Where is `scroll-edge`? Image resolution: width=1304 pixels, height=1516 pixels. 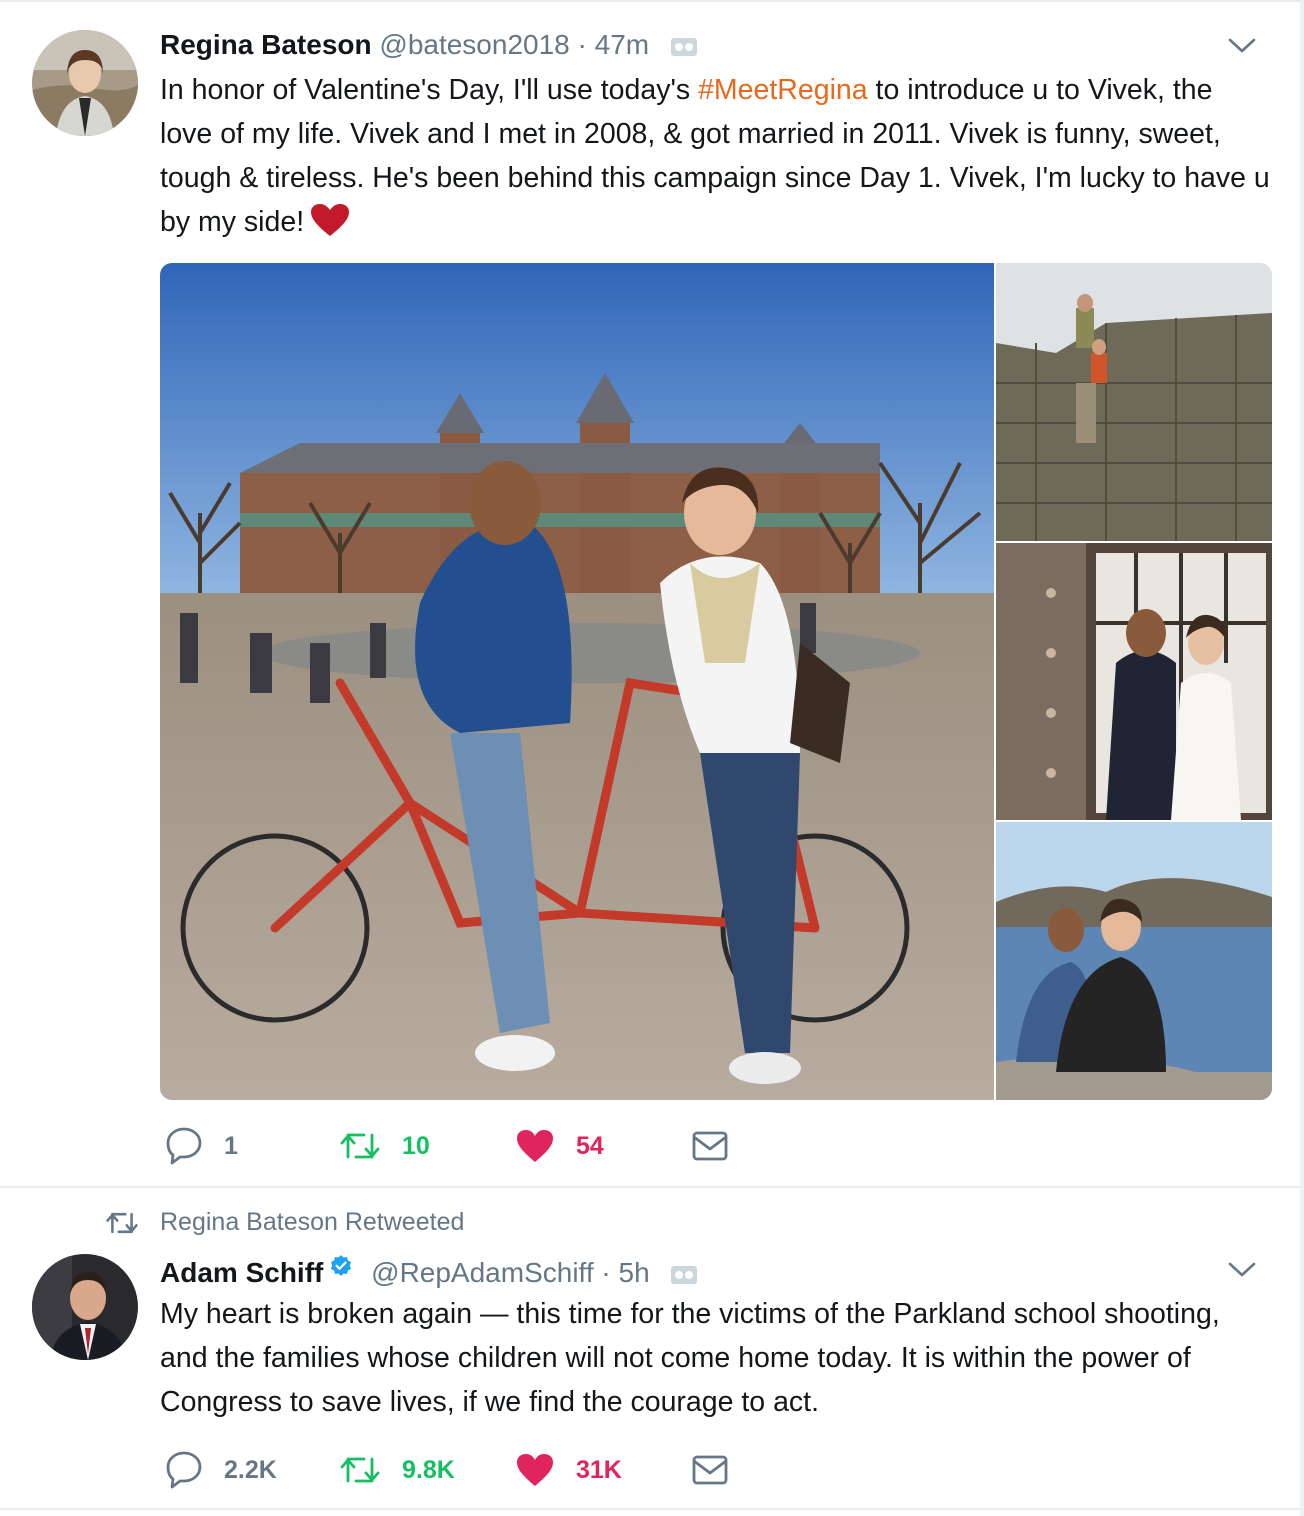 scroll-edge is located at coordinates (1302, 758).